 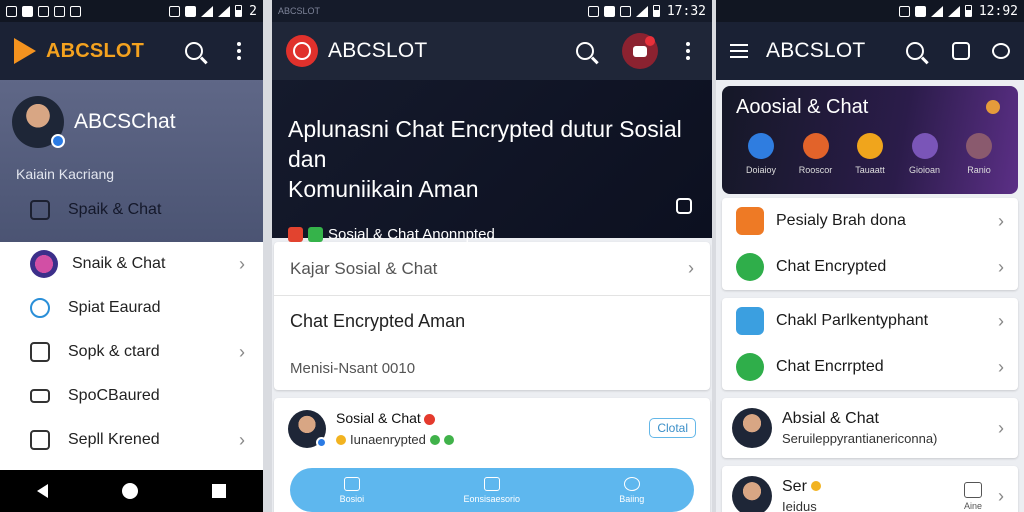 I want to click on app-badge-icon, so click(x=315, y=234).